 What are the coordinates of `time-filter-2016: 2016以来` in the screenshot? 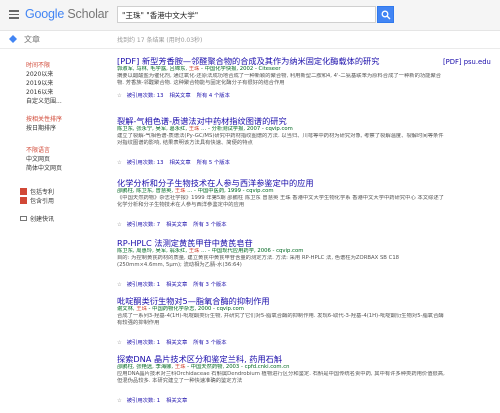 It's located at (39, 91).